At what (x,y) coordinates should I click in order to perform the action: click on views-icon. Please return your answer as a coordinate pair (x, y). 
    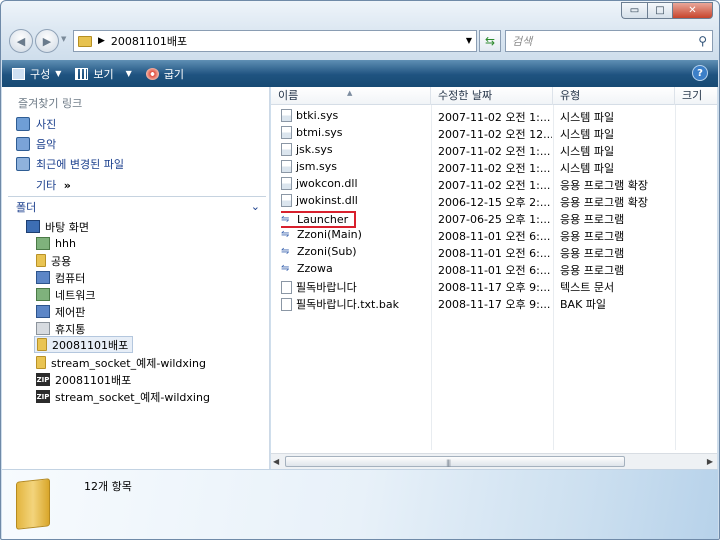
    Looking at the image, I should click on (82, 73).